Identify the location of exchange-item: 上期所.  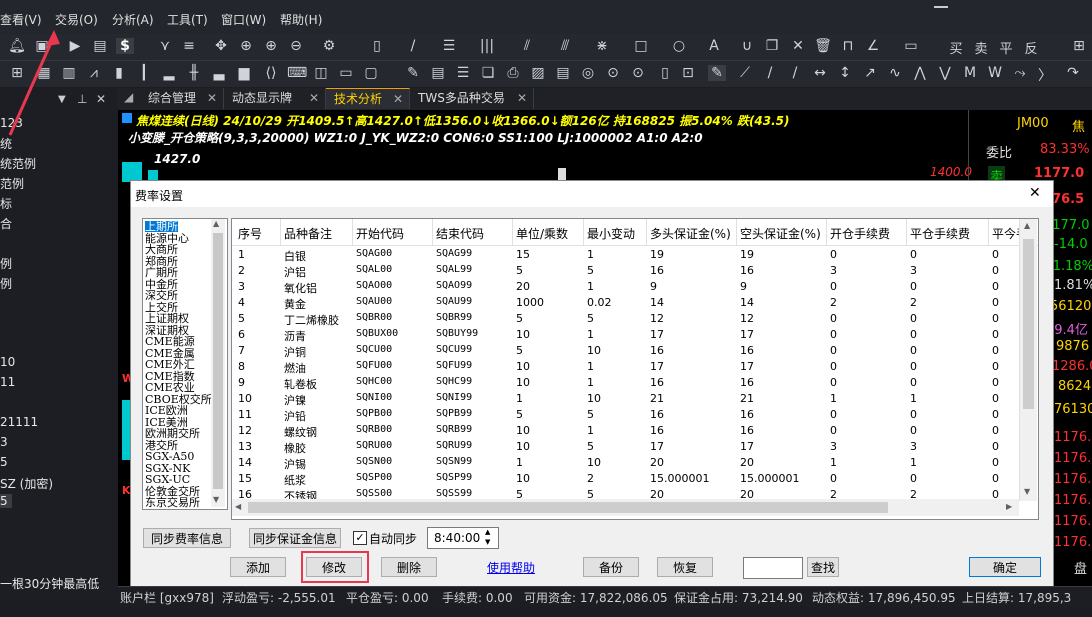
(161, 226).